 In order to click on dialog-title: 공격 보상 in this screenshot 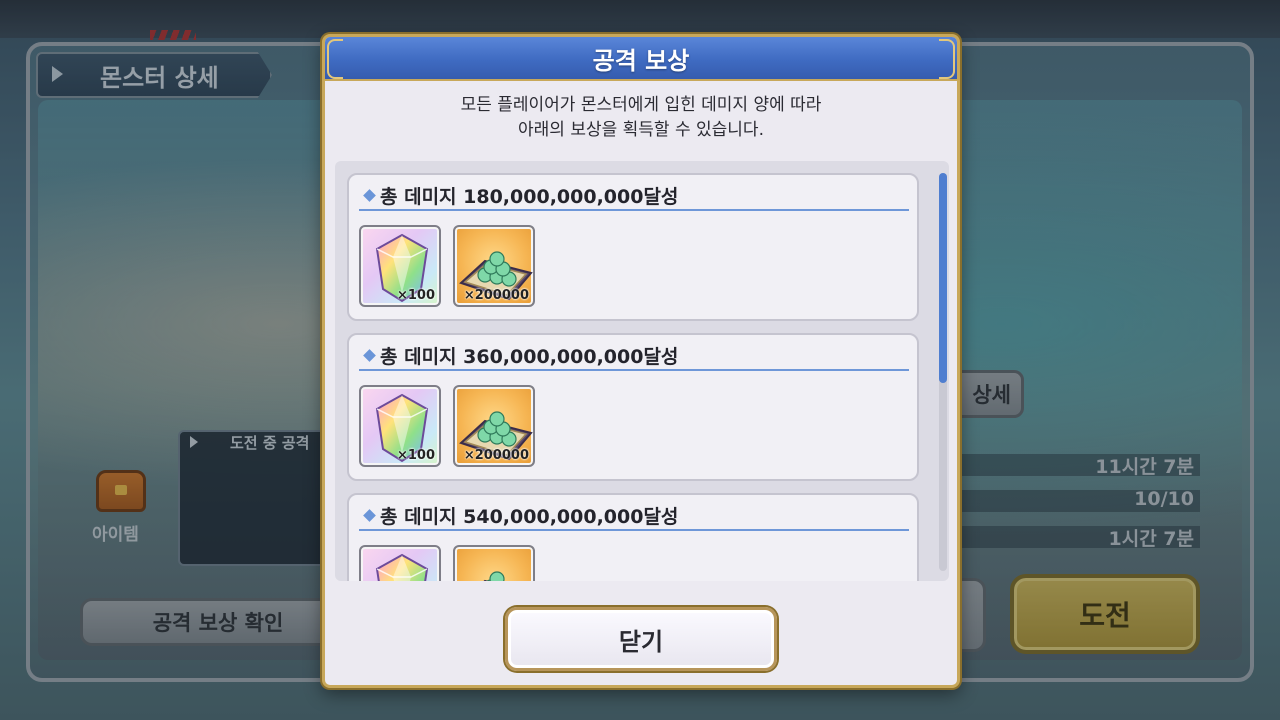, I will do `click(641, 60)`.